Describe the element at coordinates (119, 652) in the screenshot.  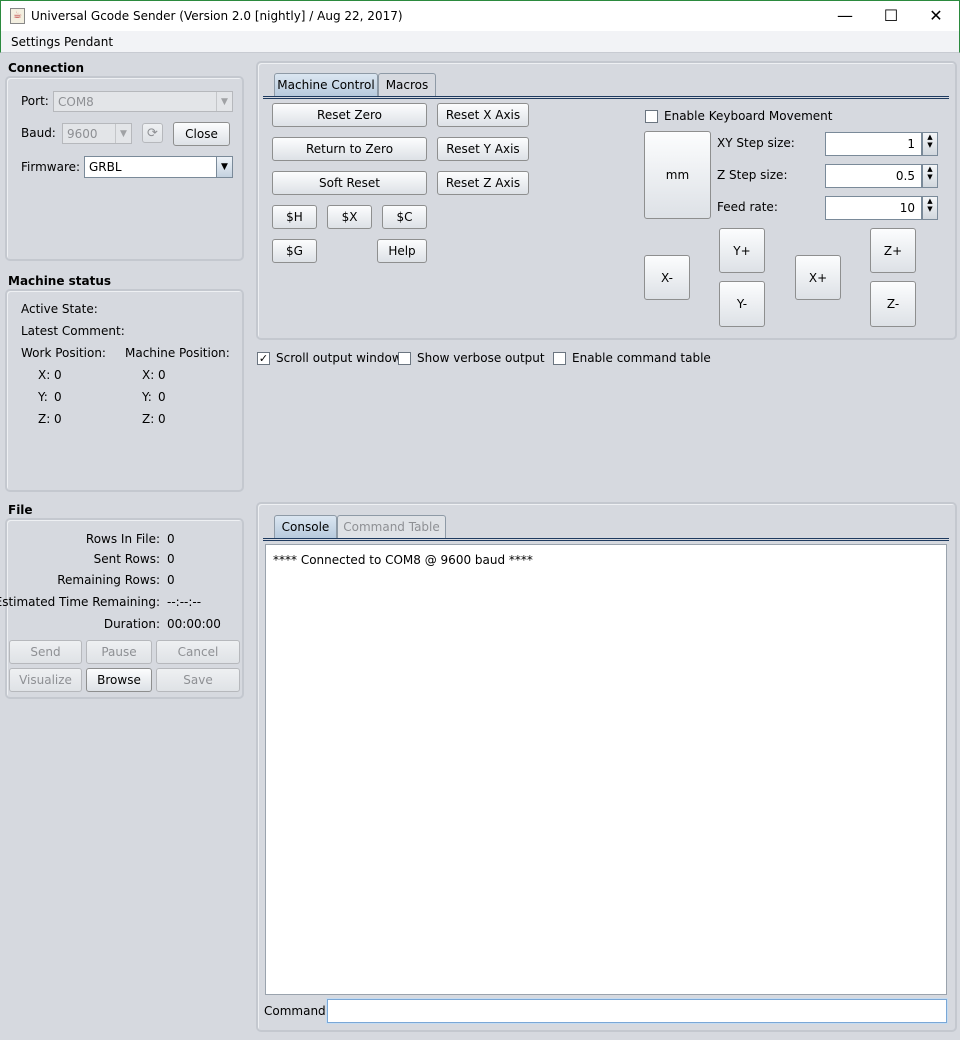
I see `pause-button: Pause` at that location.